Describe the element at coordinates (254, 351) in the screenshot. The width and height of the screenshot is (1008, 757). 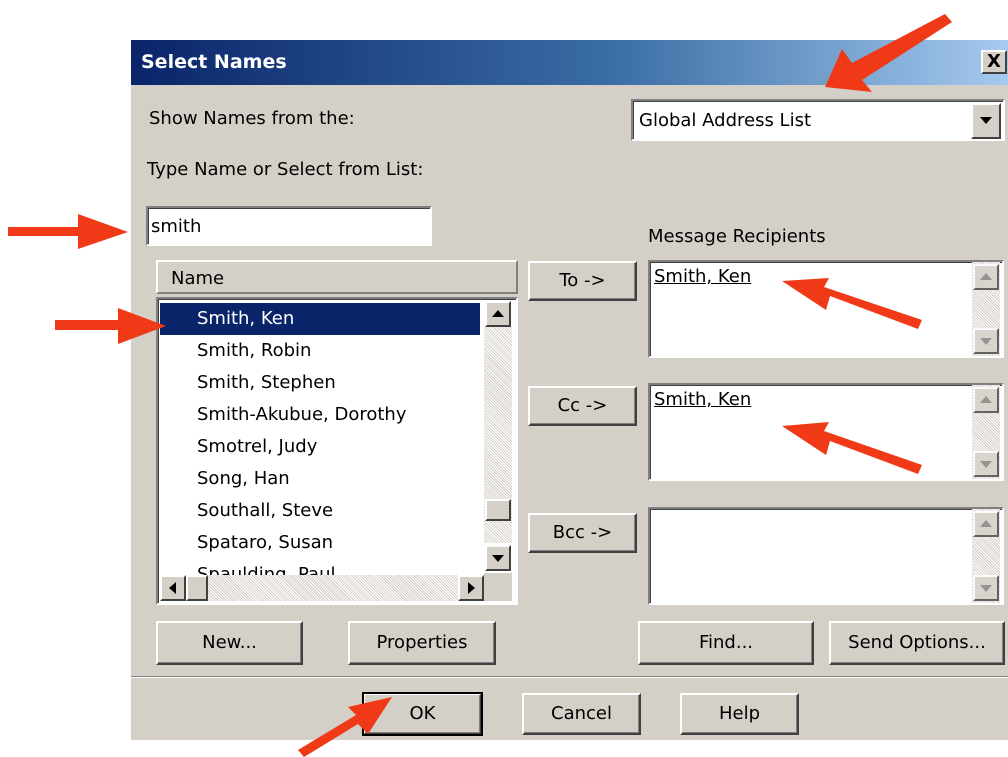
I see `list-item: Smith, Robin` at that location.